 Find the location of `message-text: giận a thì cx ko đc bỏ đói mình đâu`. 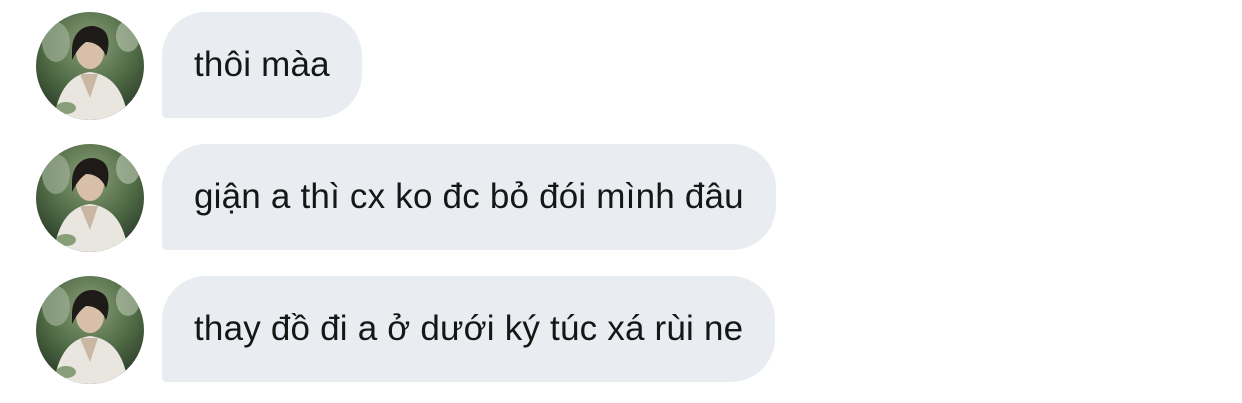

message-text: giận a thì cx ko đc bỏ đói mình đâu is located at coordinates (469, 196).